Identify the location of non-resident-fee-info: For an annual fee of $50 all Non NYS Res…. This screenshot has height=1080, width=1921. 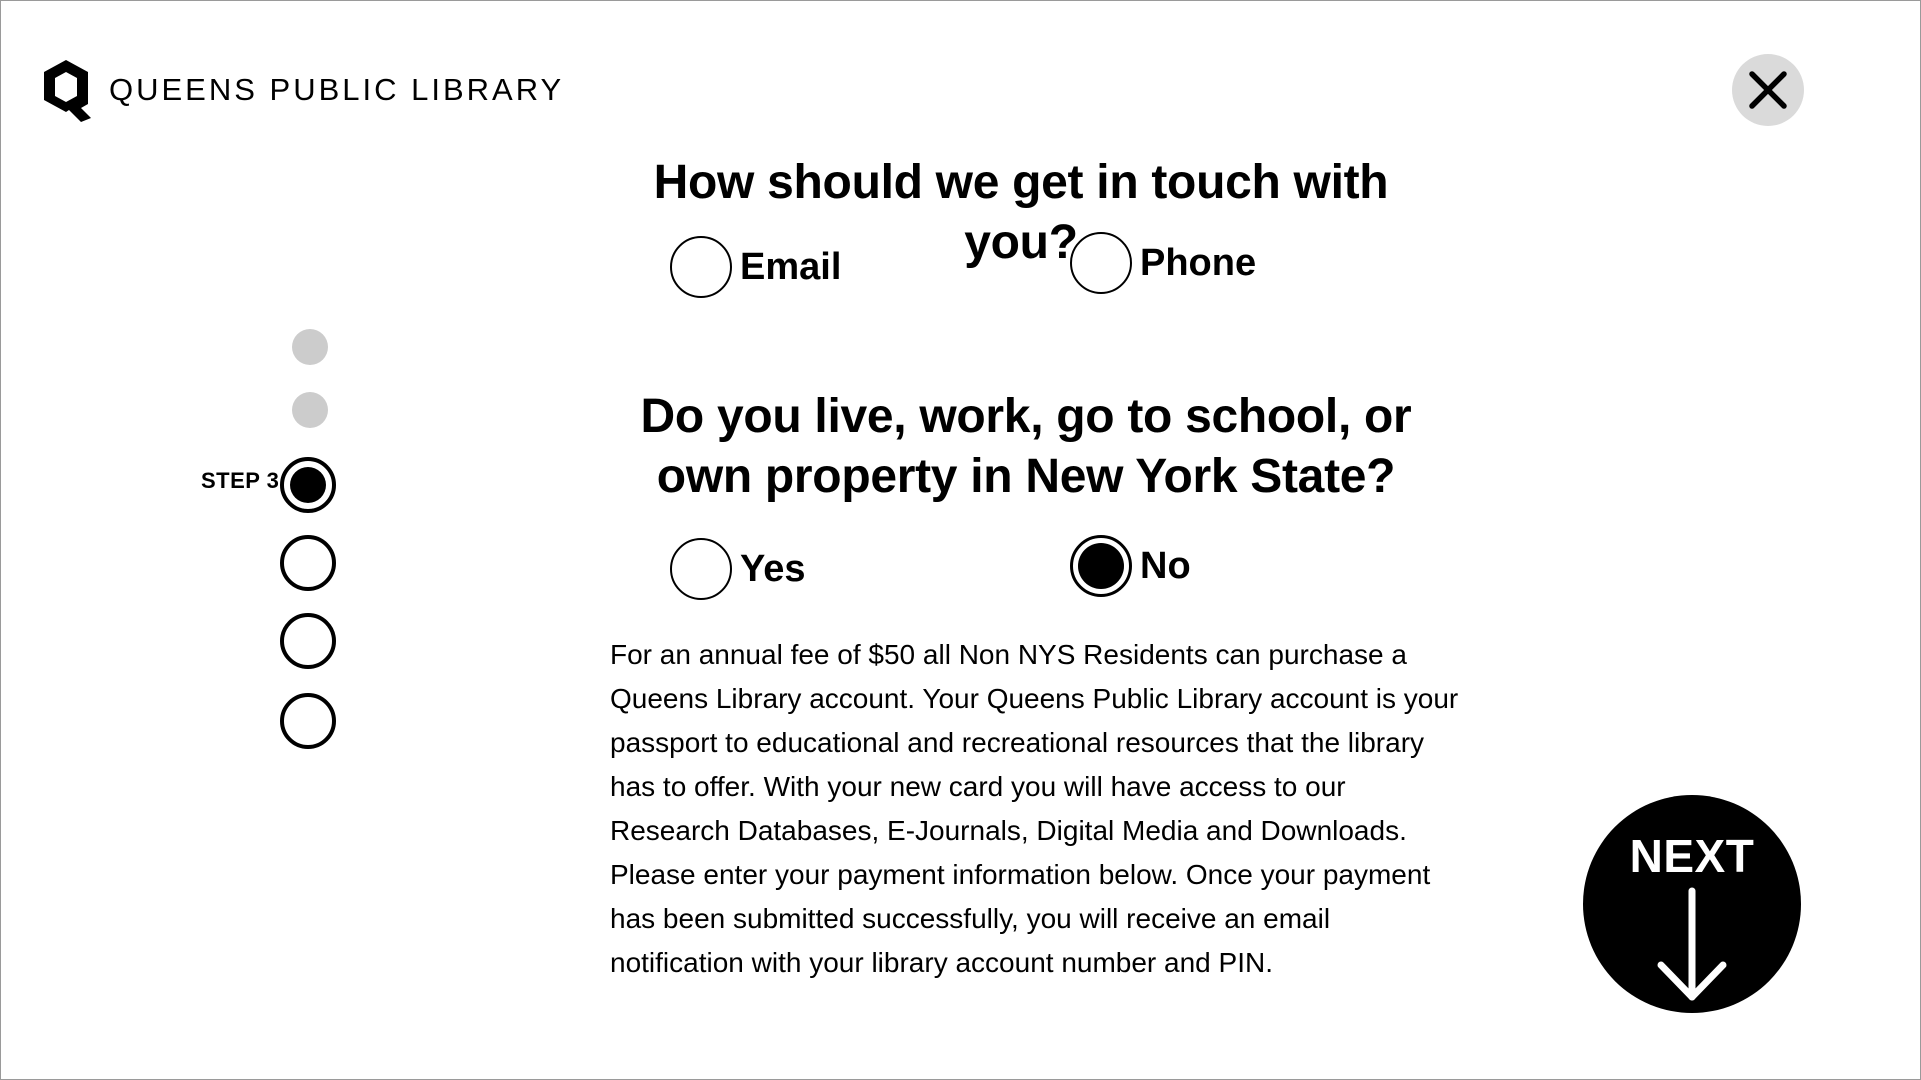
(1034, 808).